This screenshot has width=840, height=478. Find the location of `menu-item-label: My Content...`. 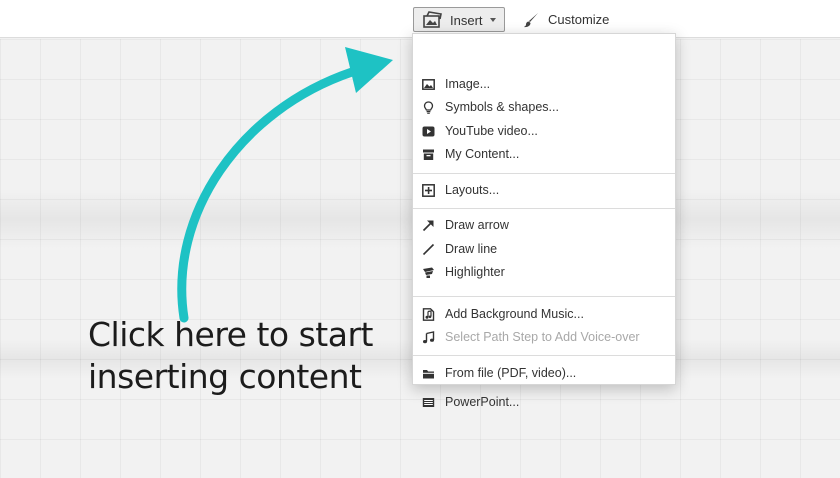

menu-item-label: My Content... is located at coordinates (482, 154).